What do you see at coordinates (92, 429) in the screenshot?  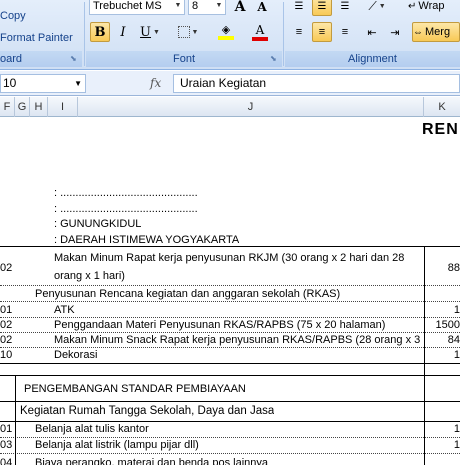 I see `row-description: Belanja alat tulis kantor` at bounding box center [92, 429].